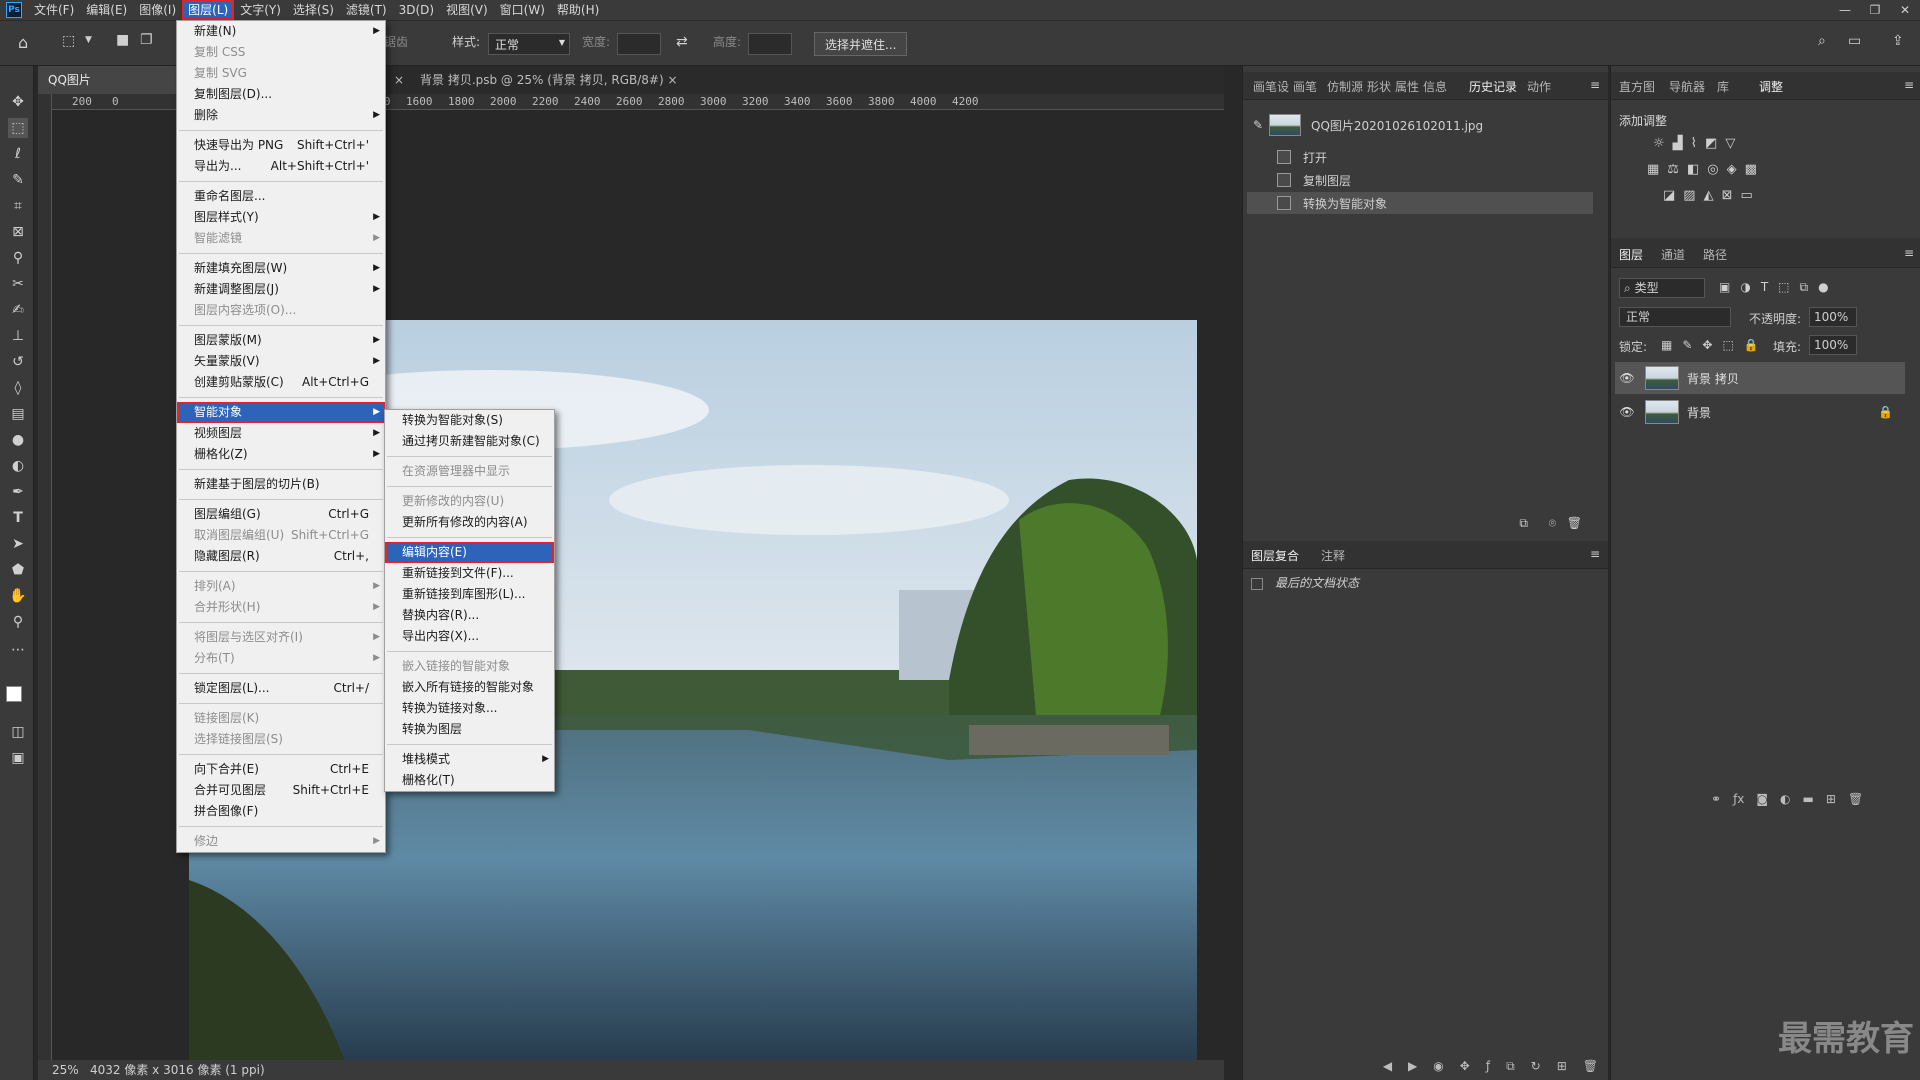 The image size is (1920, 1080). What do you see at coordinates (469, 420) in the screenshot?
I see `menu-item: 转换为智能对象(S)` at bounding box center [469, 420].